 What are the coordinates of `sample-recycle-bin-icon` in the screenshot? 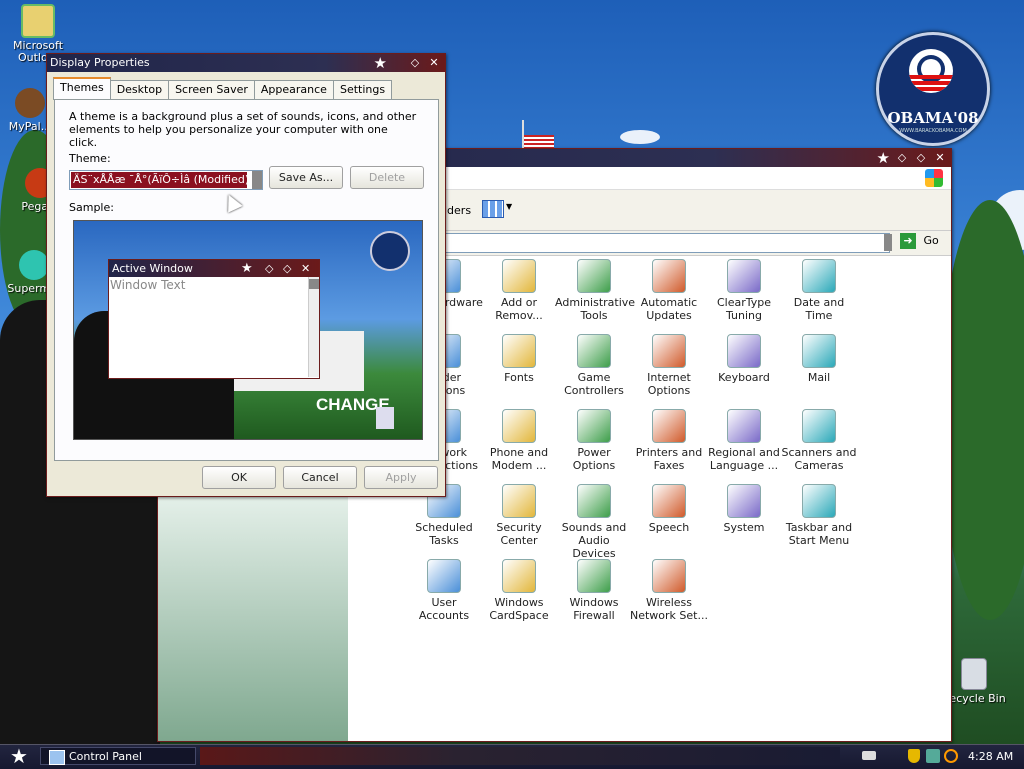 It's located at (385, 418).